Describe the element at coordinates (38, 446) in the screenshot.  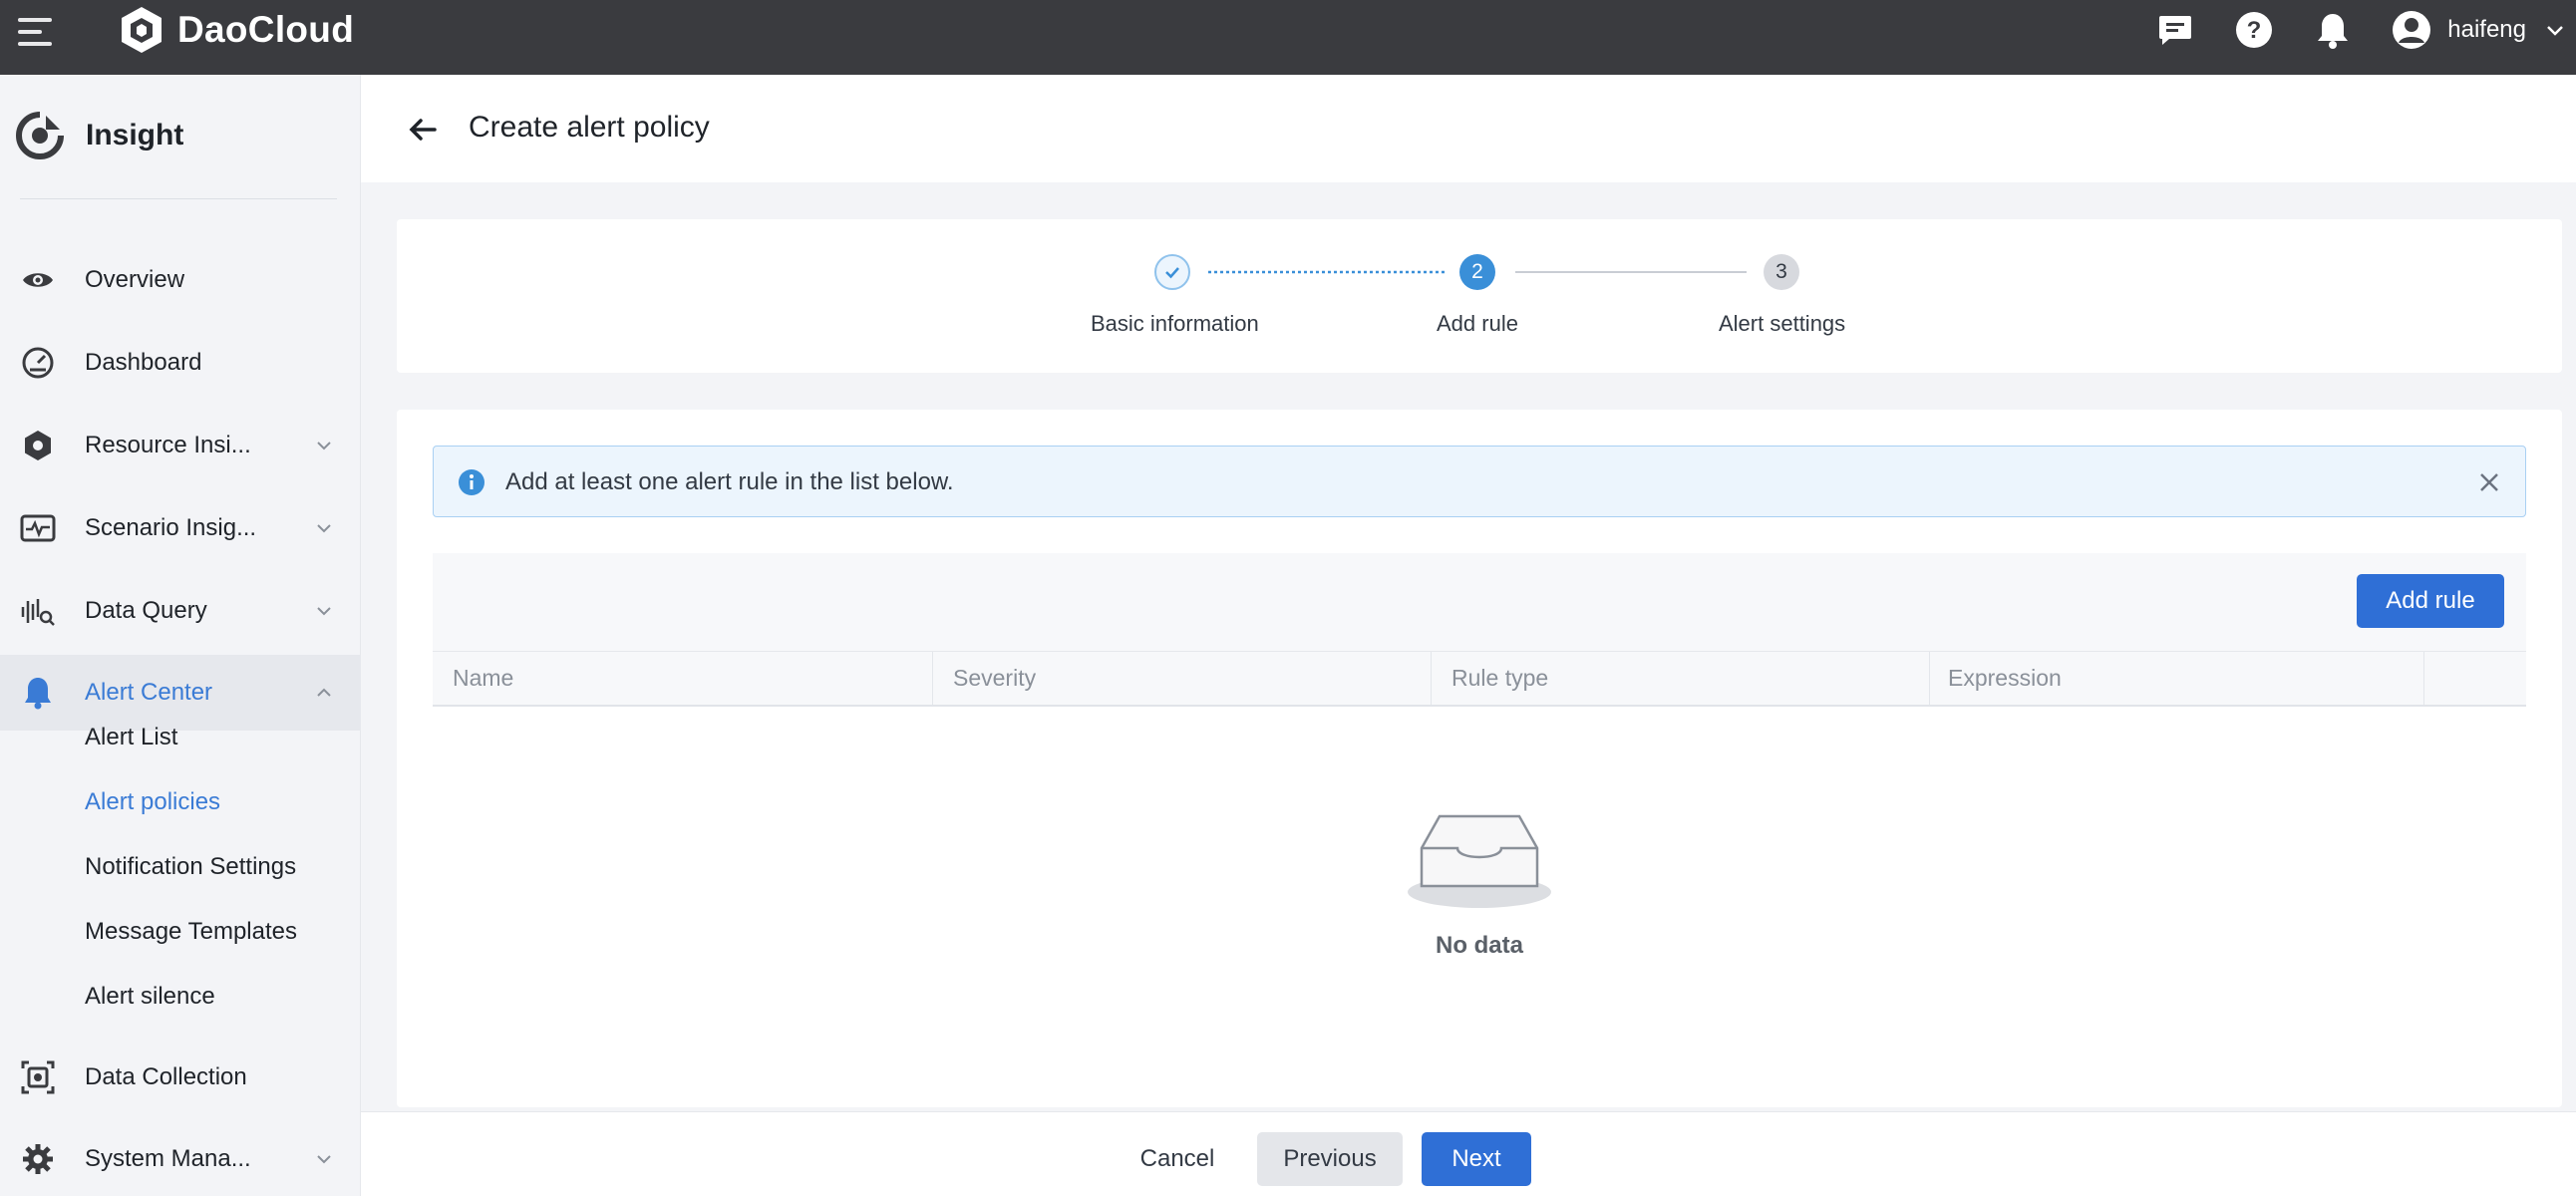
I see `hexagon-icon` at that location.